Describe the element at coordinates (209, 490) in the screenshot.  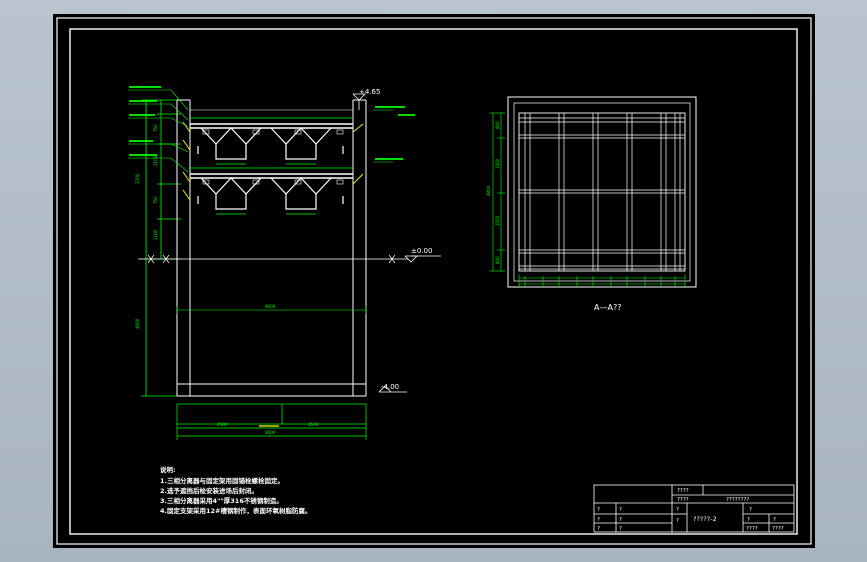
I see `note-line-2: 2.选予遮挡后检安装进场后封闭。` at that location.